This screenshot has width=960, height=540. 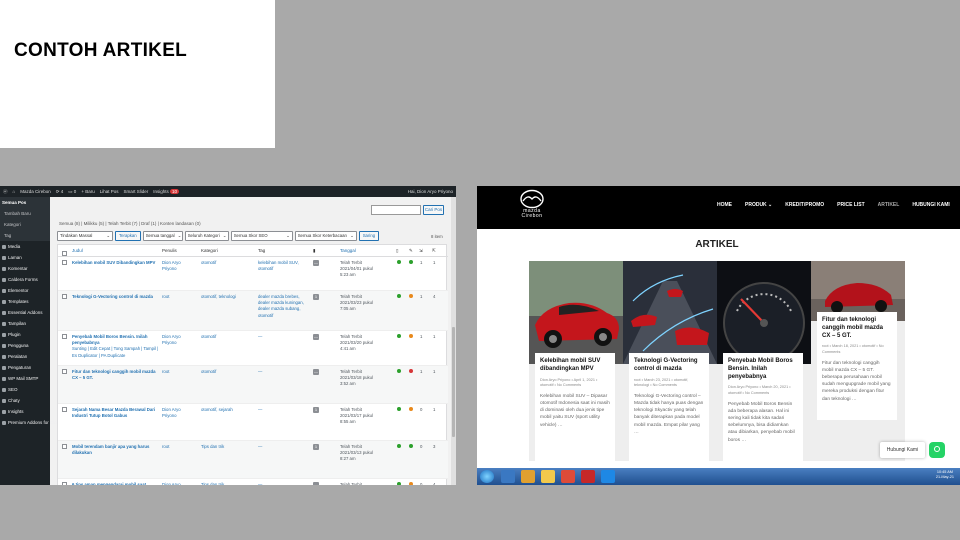 What do you see at coordinates (508, 476) in the screenshot?
I see `explorer-icon` at bounding box center [508, 476].